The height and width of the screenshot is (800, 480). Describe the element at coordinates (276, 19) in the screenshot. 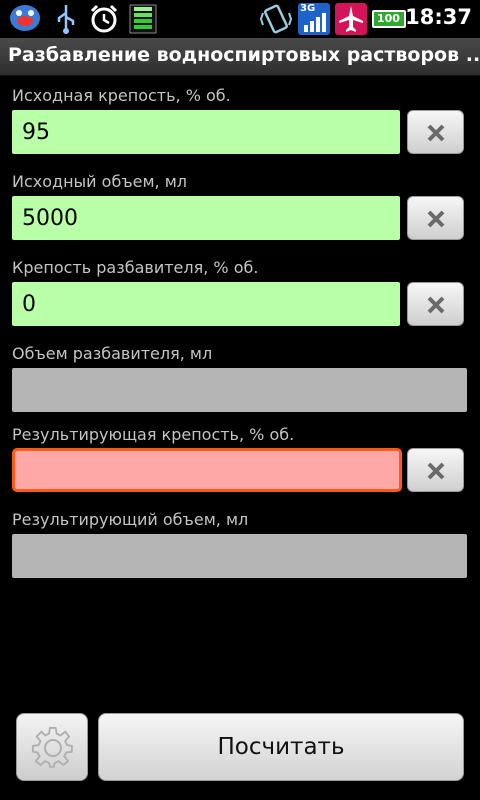

I see `vibrate-icon` at that location.